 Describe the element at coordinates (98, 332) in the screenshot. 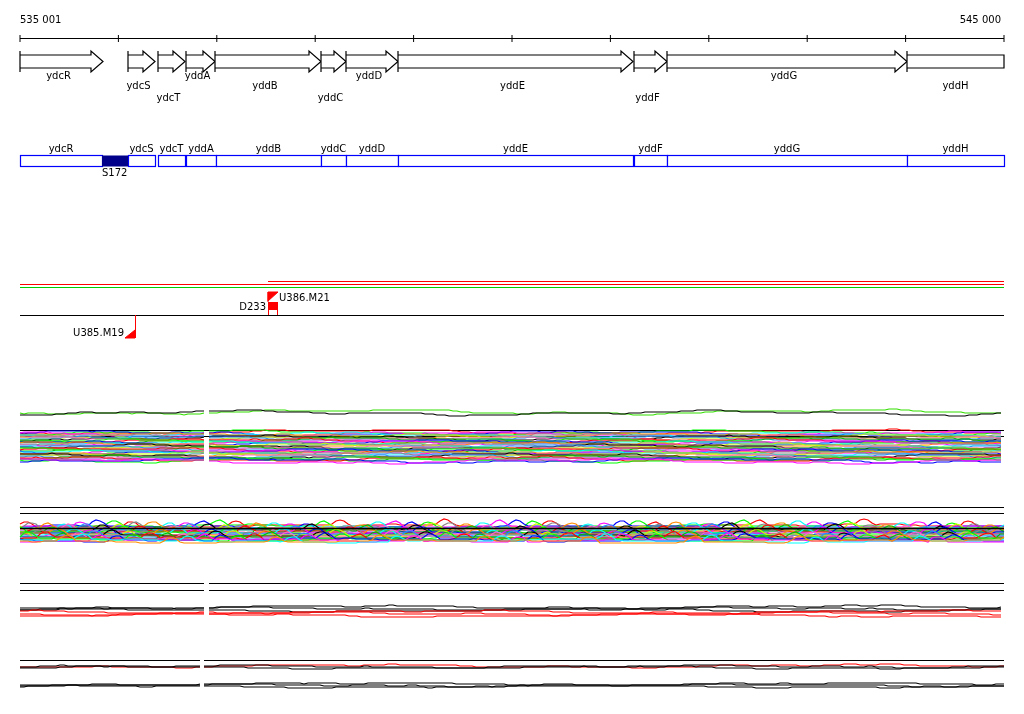

I see `marker-label: U385.M19` at that location.